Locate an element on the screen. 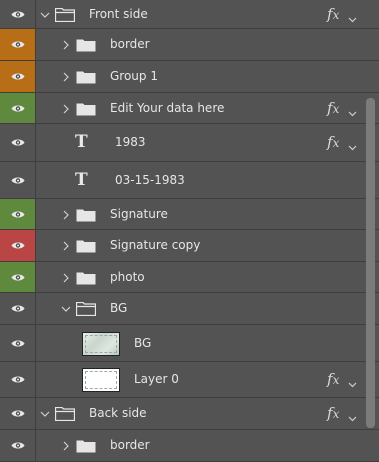 The width and height of the screenshot is (379, 462). scrollbar-thumb is located at coordinates (370, 263).